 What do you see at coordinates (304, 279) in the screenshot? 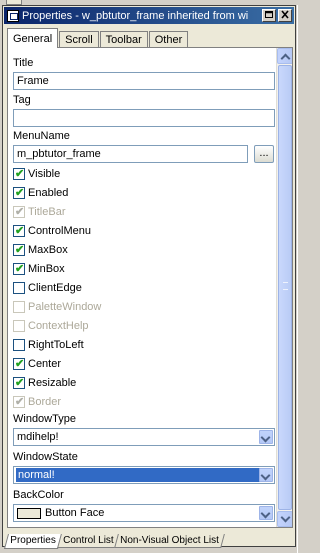
I see `background-edge` at bounding box center [304, 279].